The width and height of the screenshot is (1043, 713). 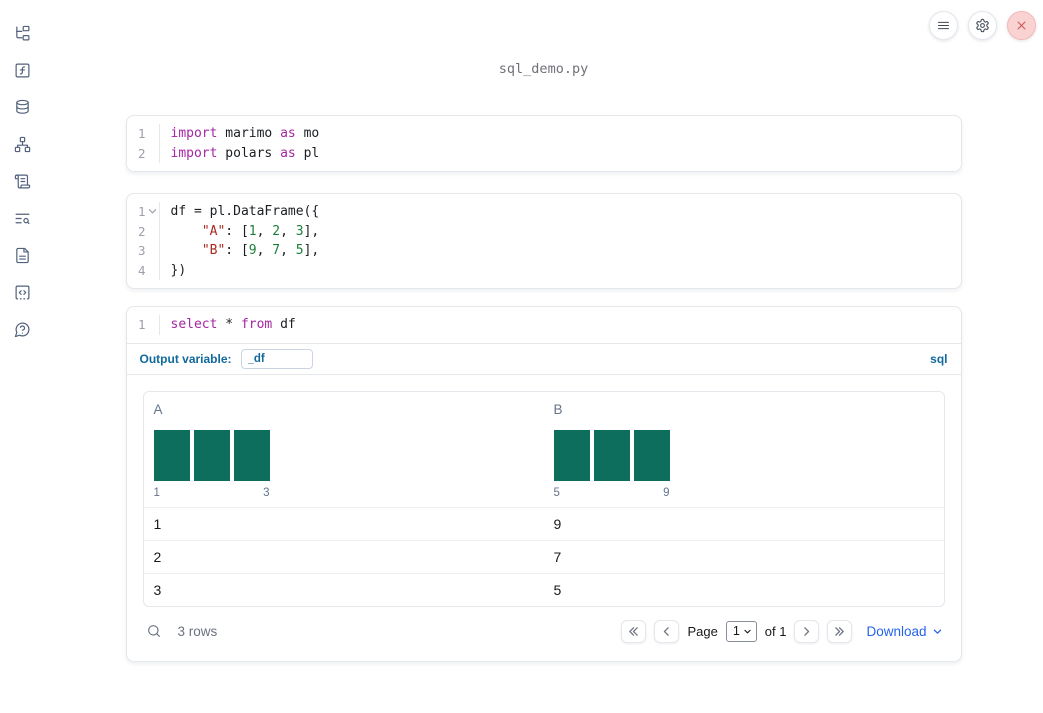 What do you see at coordinates (557, 556) in the screenshot?
I see `table-cell: 7` at bounding box center [557, 556].